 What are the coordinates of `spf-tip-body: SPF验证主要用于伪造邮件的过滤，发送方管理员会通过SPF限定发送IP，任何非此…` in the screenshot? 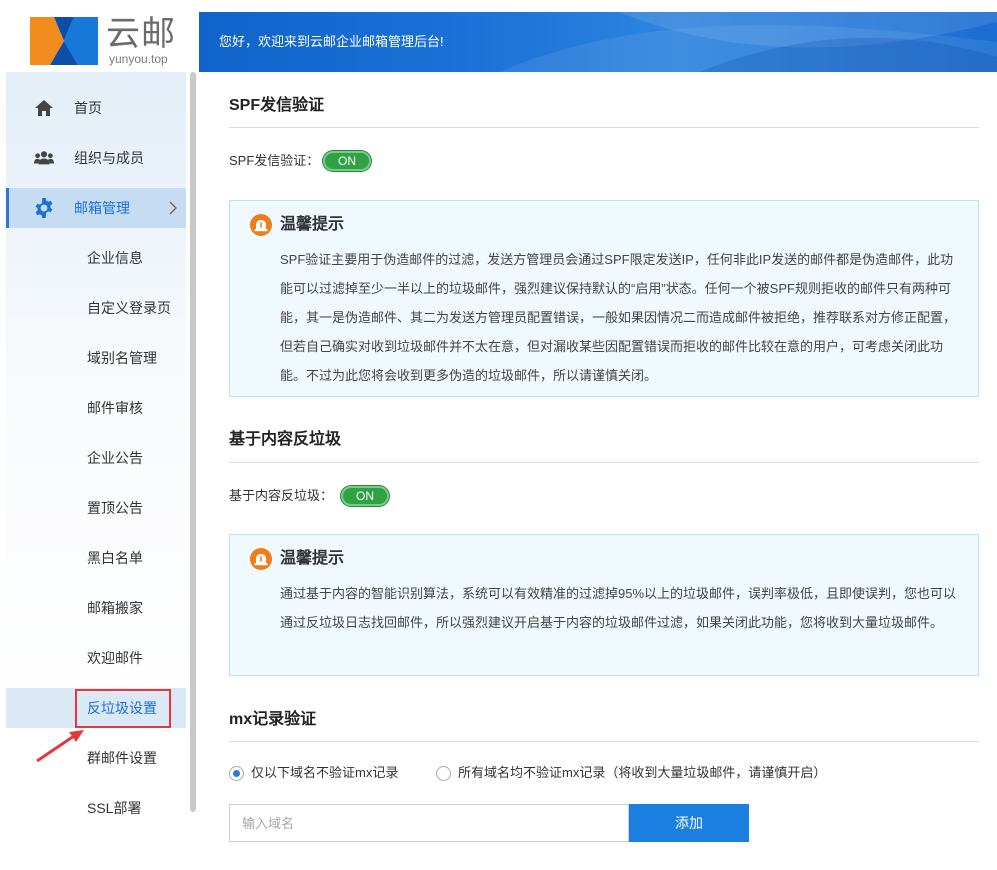 It's located at (618, 317).